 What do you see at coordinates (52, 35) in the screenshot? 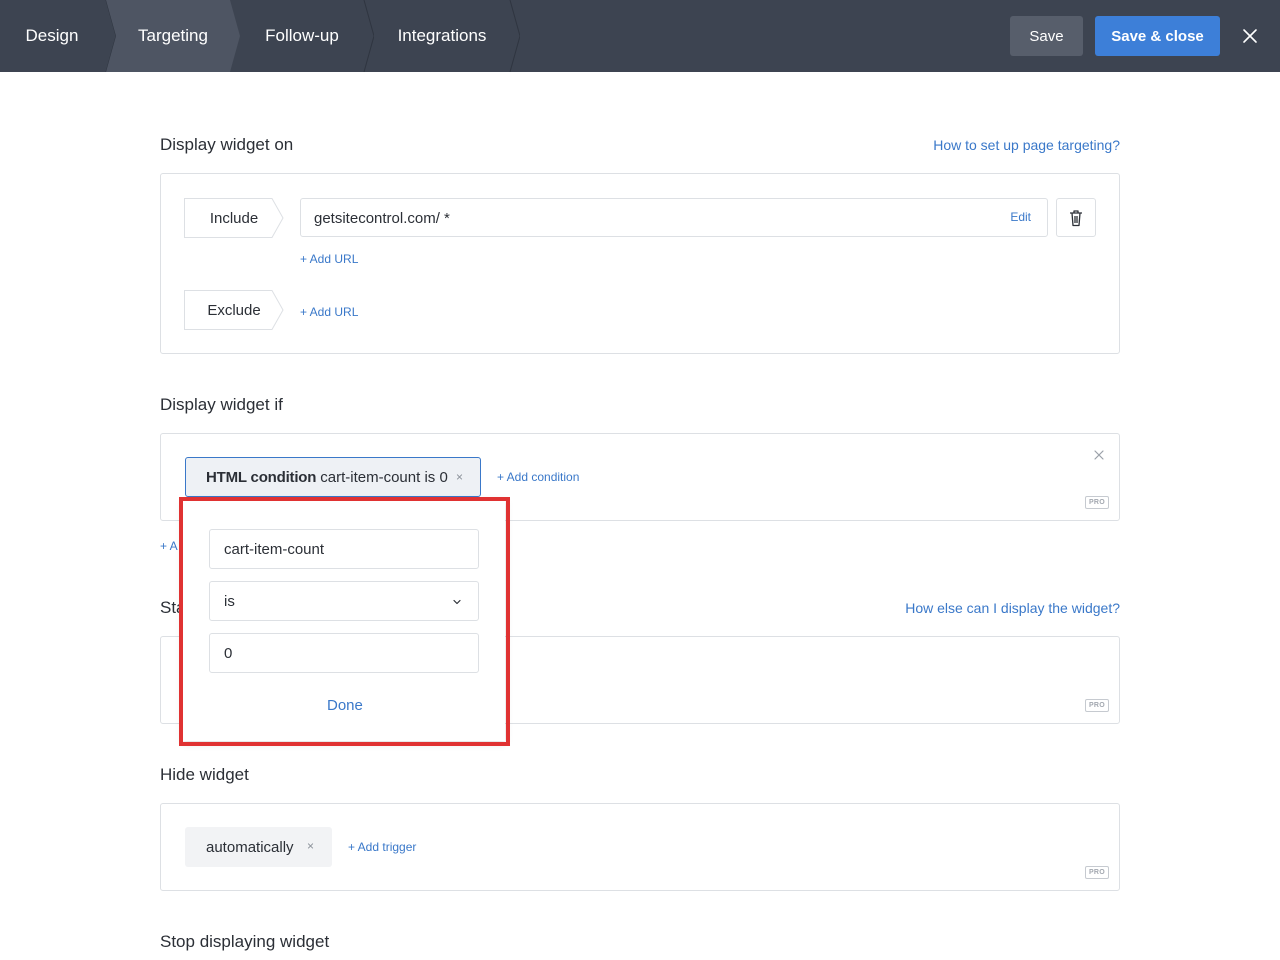
I see `tab-design-label: Design` at bounding box center [52, 35].